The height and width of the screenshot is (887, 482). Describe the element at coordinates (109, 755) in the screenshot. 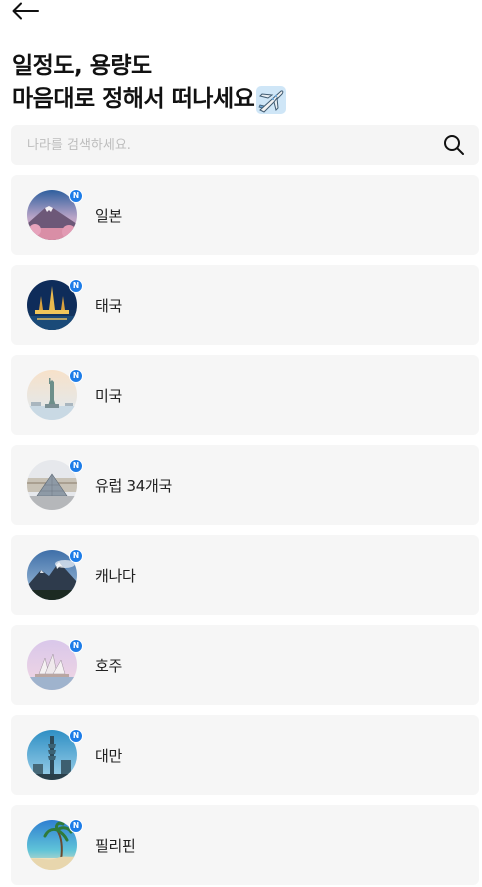

I see `country-name: 대만` at that location.